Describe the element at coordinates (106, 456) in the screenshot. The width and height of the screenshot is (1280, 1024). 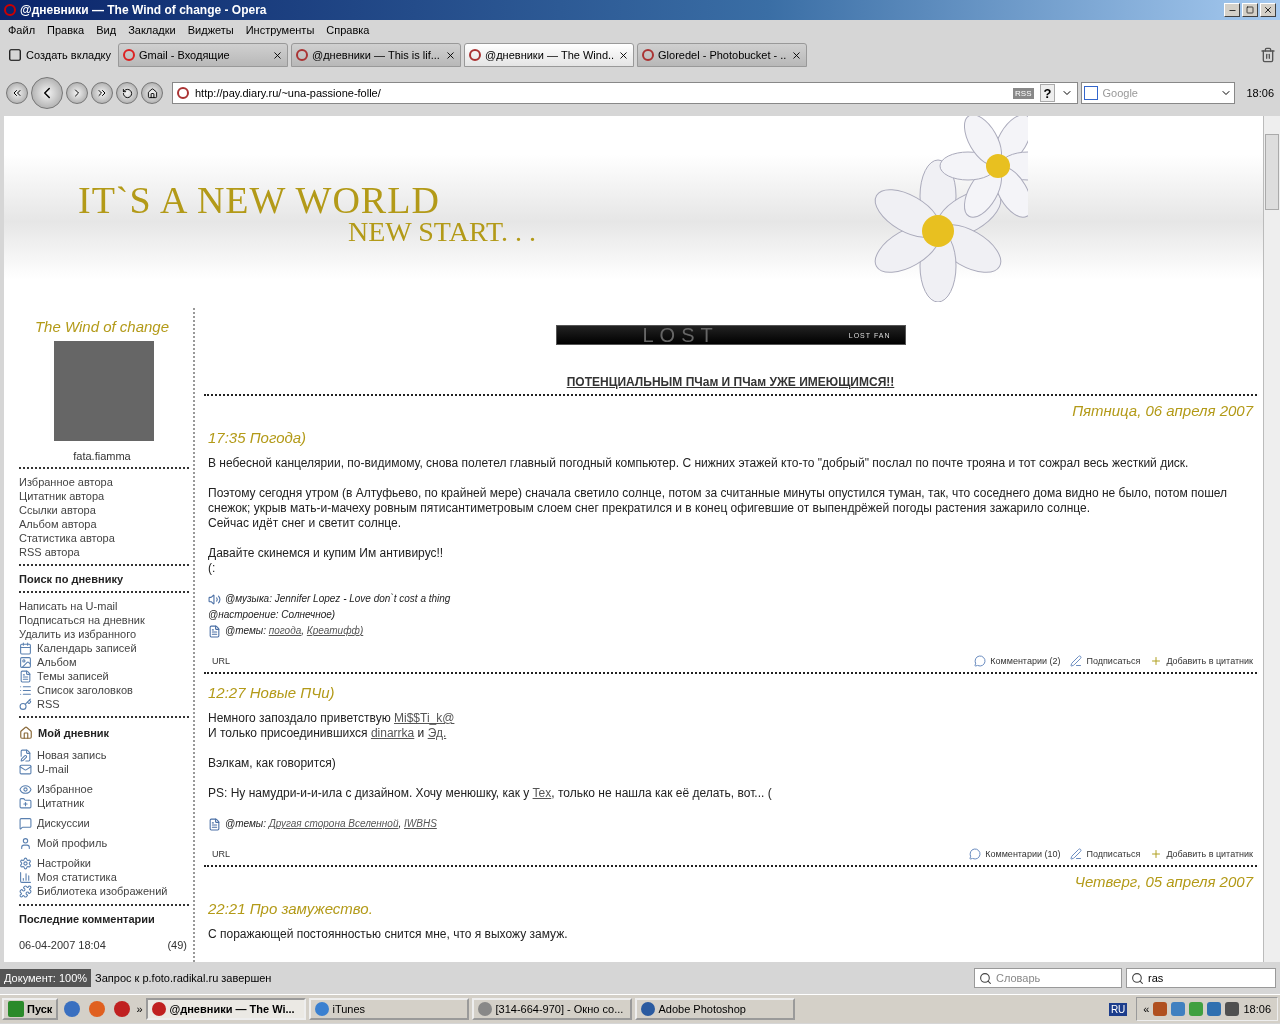
I see `username: fata.fiamma` at that location.